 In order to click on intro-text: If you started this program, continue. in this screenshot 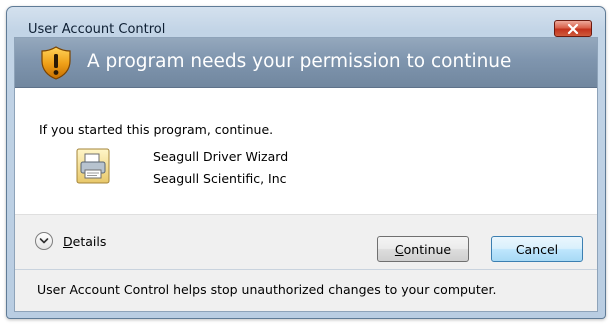, I will do `click(156, 129)`.